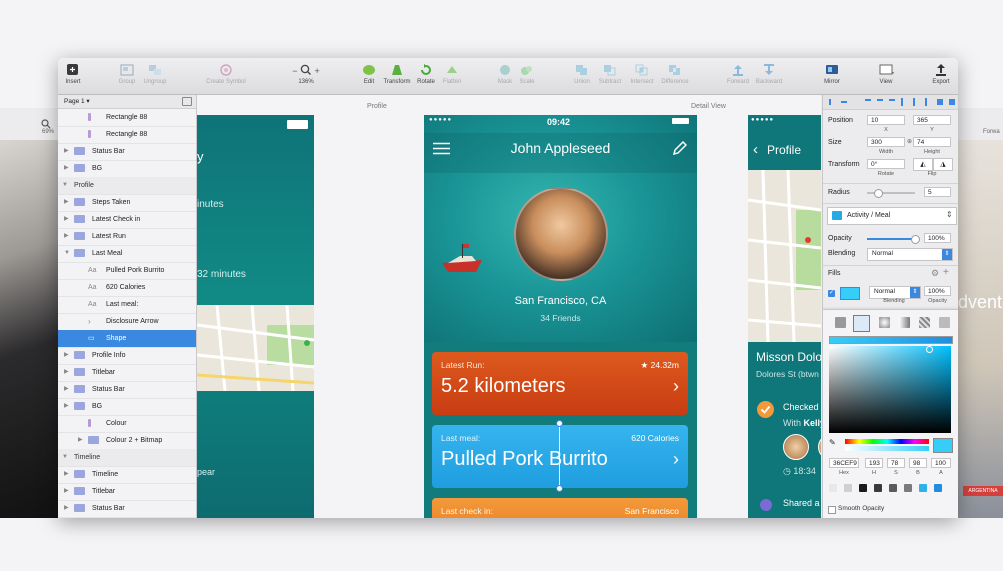 The width and height of the screenshot is (1003, 571). I want to click on smooth-opacity-checkbox, so click(832, 510).